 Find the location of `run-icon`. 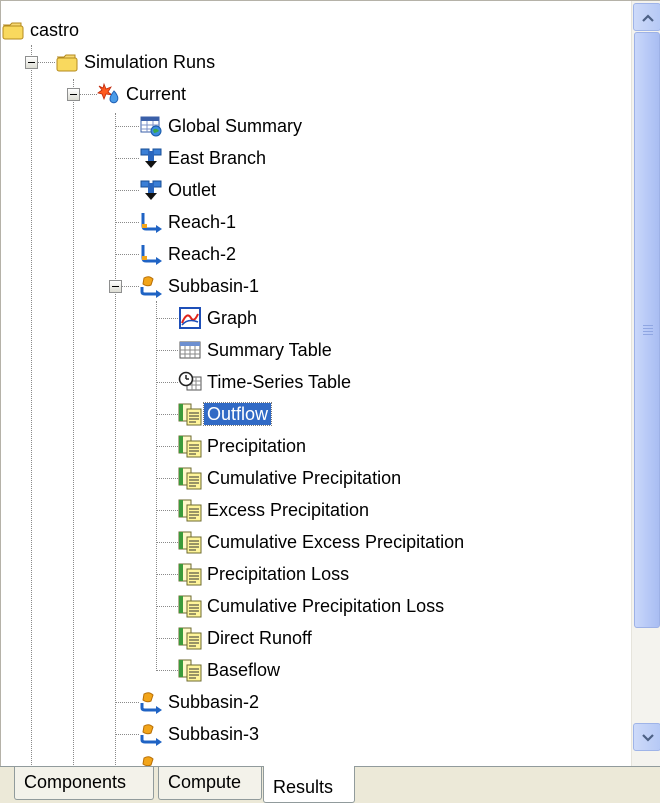

run-icon is located at coordinates (109, 94).